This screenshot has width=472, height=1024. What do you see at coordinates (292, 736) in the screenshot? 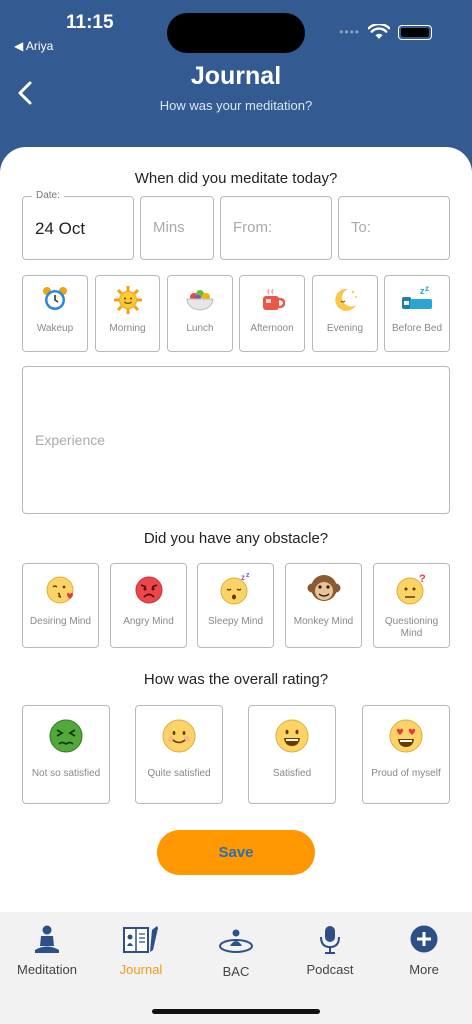
I see `grin-face-icon` at bounding box center [292, 736].